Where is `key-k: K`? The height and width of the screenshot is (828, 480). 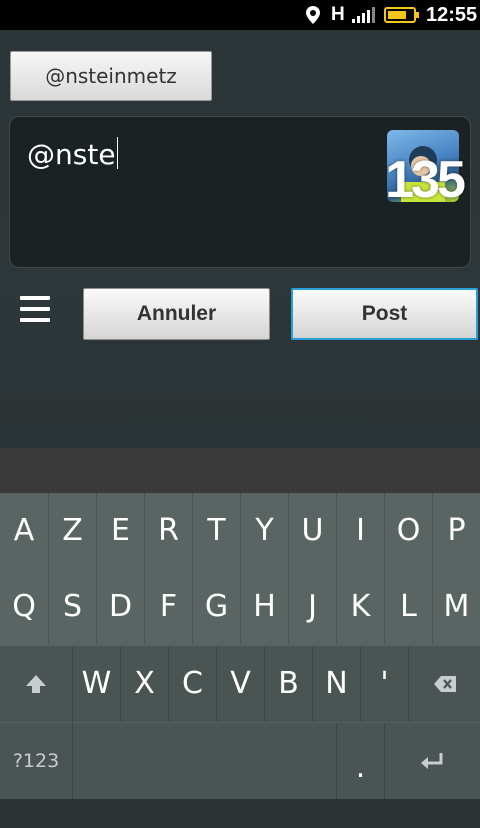
key-k: K is located at coordinates (360, 607).